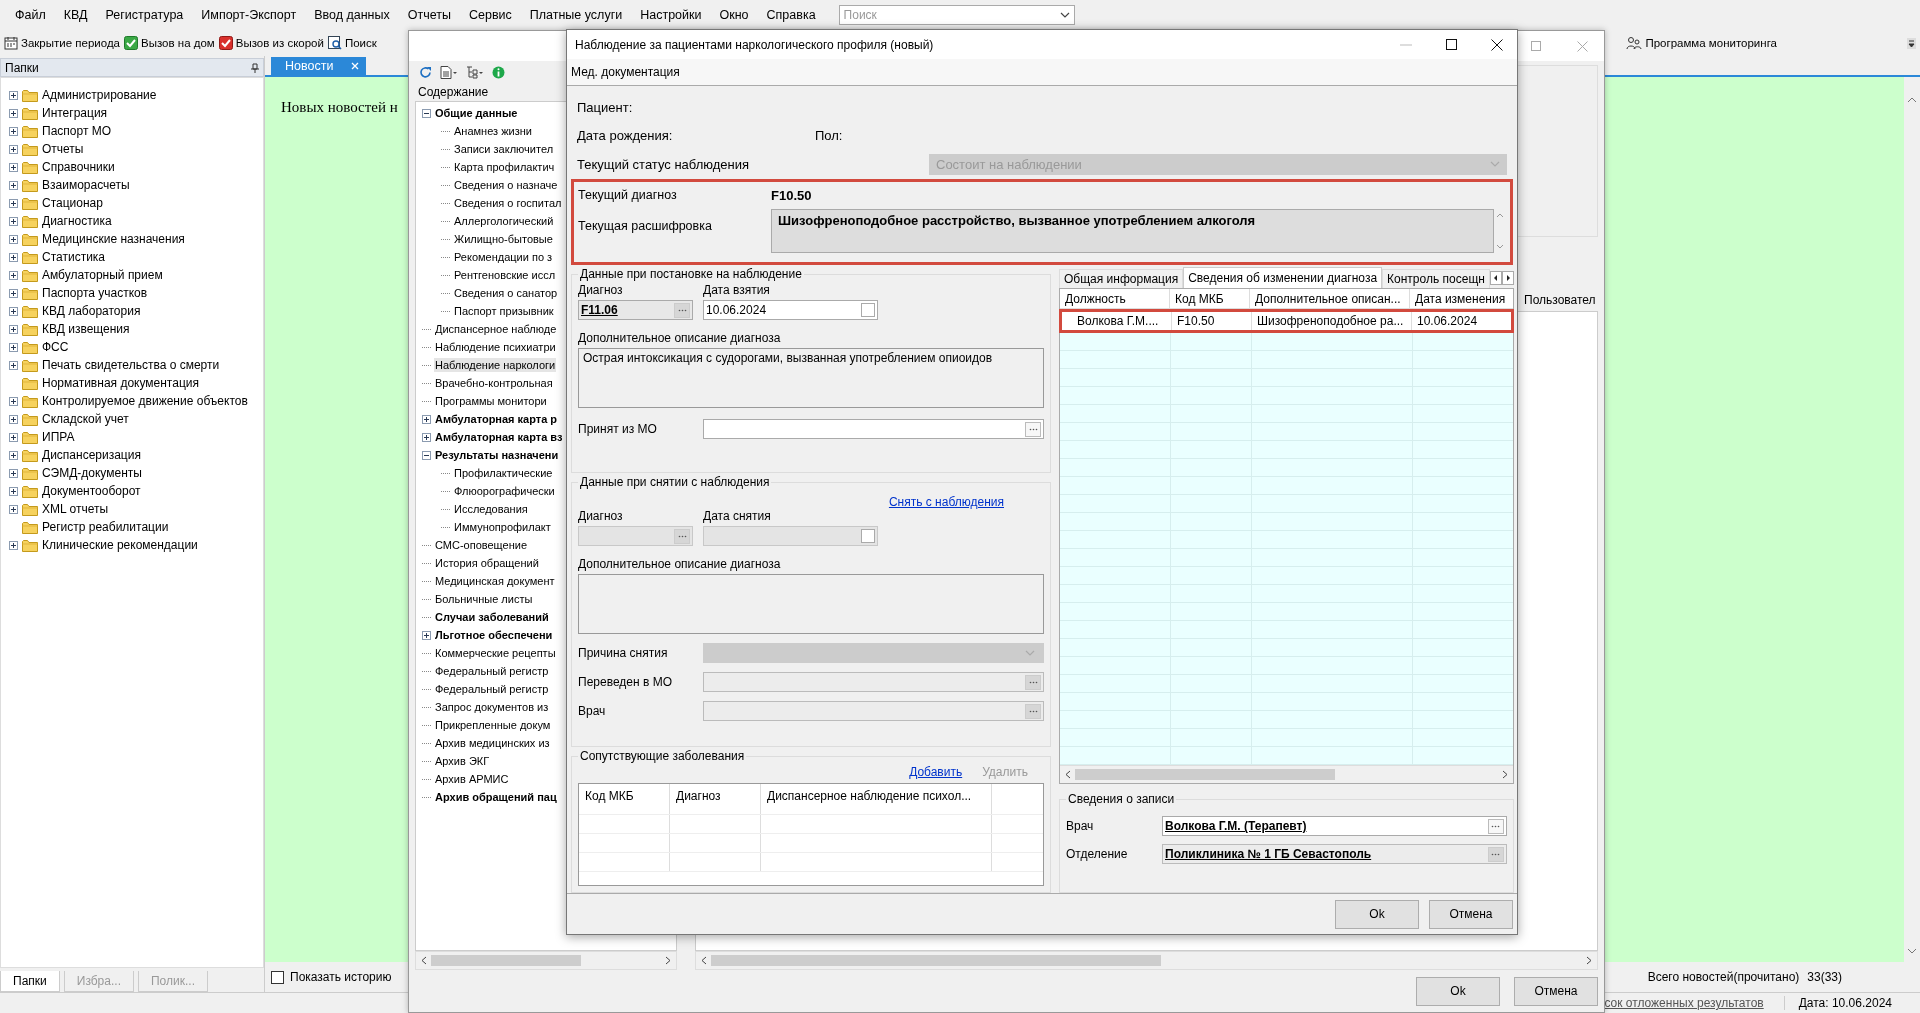  I want to click on tree-item: Случаи заболеваний, so click(492, 617).